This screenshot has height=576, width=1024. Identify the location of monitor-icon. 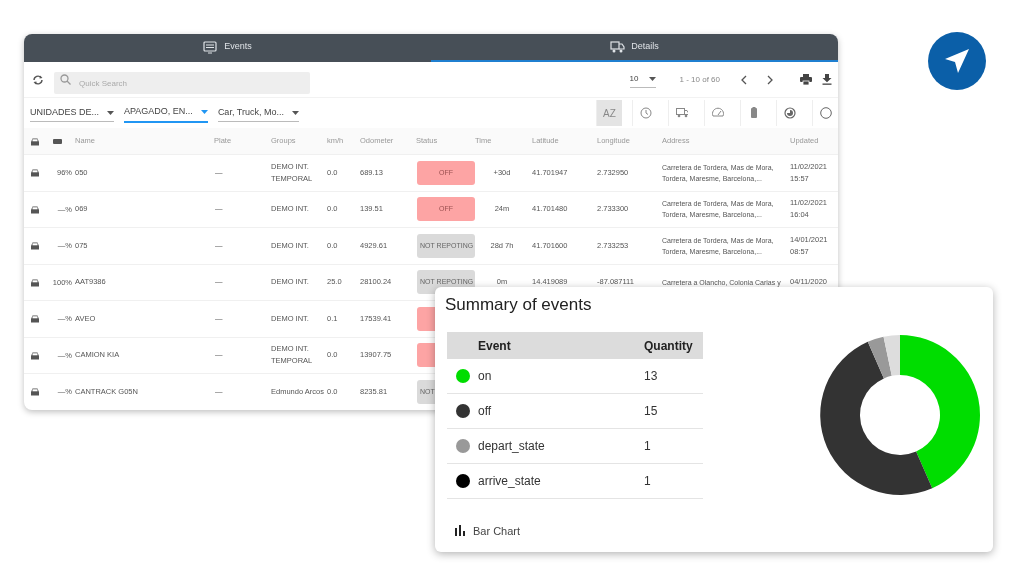
(211, 47).